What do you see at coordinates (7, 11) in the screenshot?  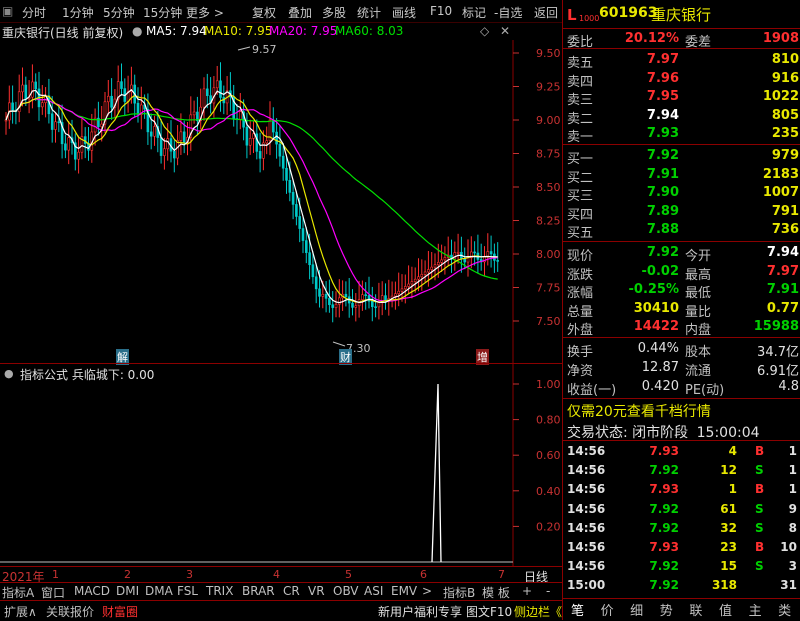 I see `square-icon: ▣` at bounding box center [7, 11].